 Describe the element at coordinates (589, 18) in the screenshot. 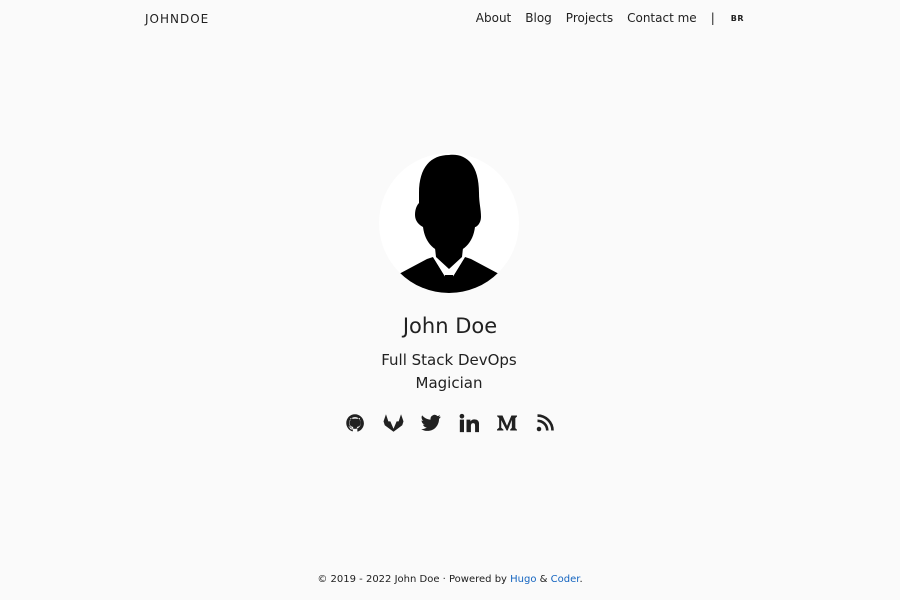

I see `nav-link-projects: Projects` at that location.